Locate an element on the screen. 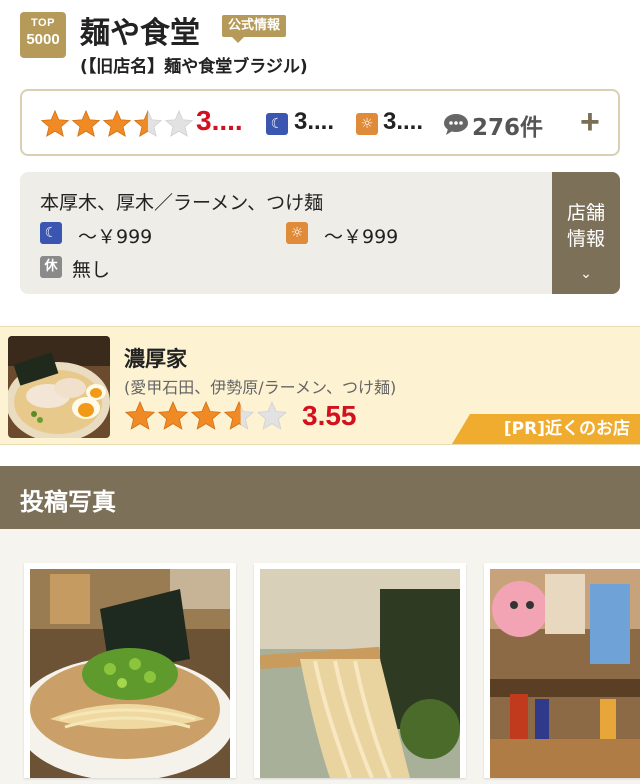 This screenshot has height=784, width=640. rating-box: 3.... ☾ 3.... ☼ 3.... 276件 + is located at coordinates (320, 122).